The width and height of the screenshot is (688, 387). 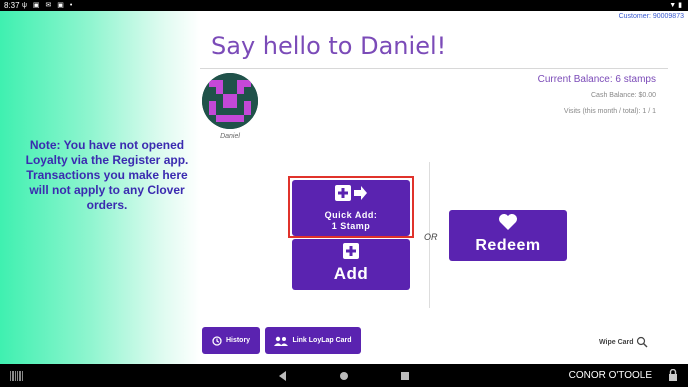 What do you see at coordinates (283, 376) in the screenshot?
I see `back-icon` at bounding box center [283, 376].